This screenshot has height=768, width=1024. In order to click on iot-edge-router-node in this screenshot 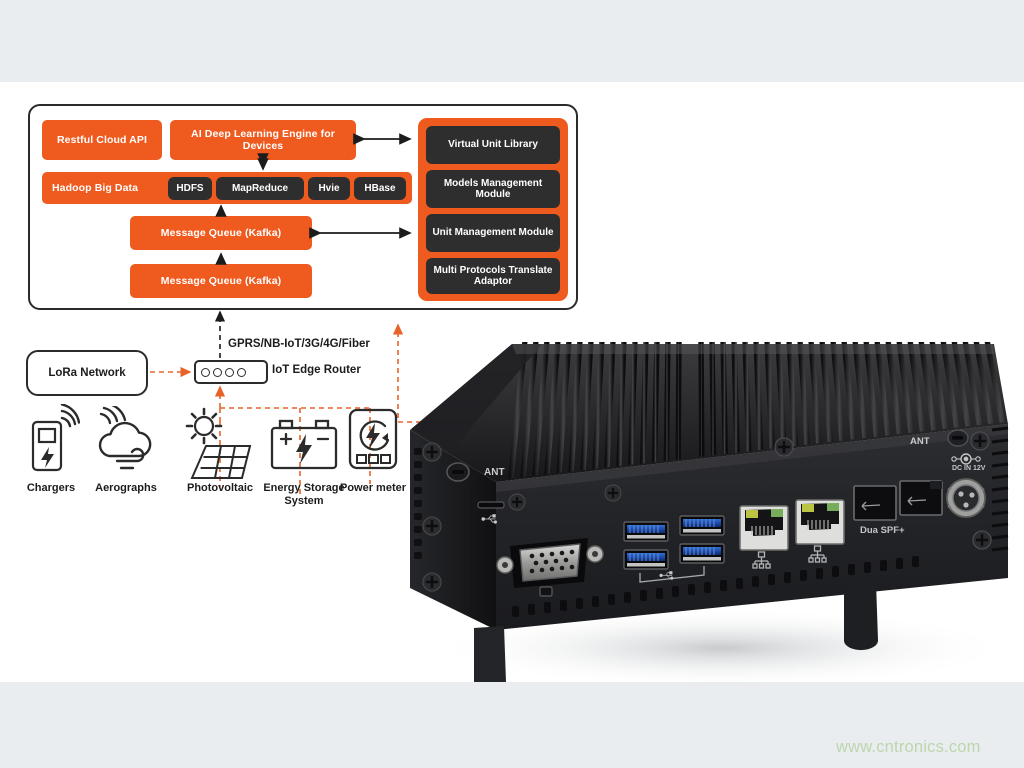, I will do `click(231, 372)`.